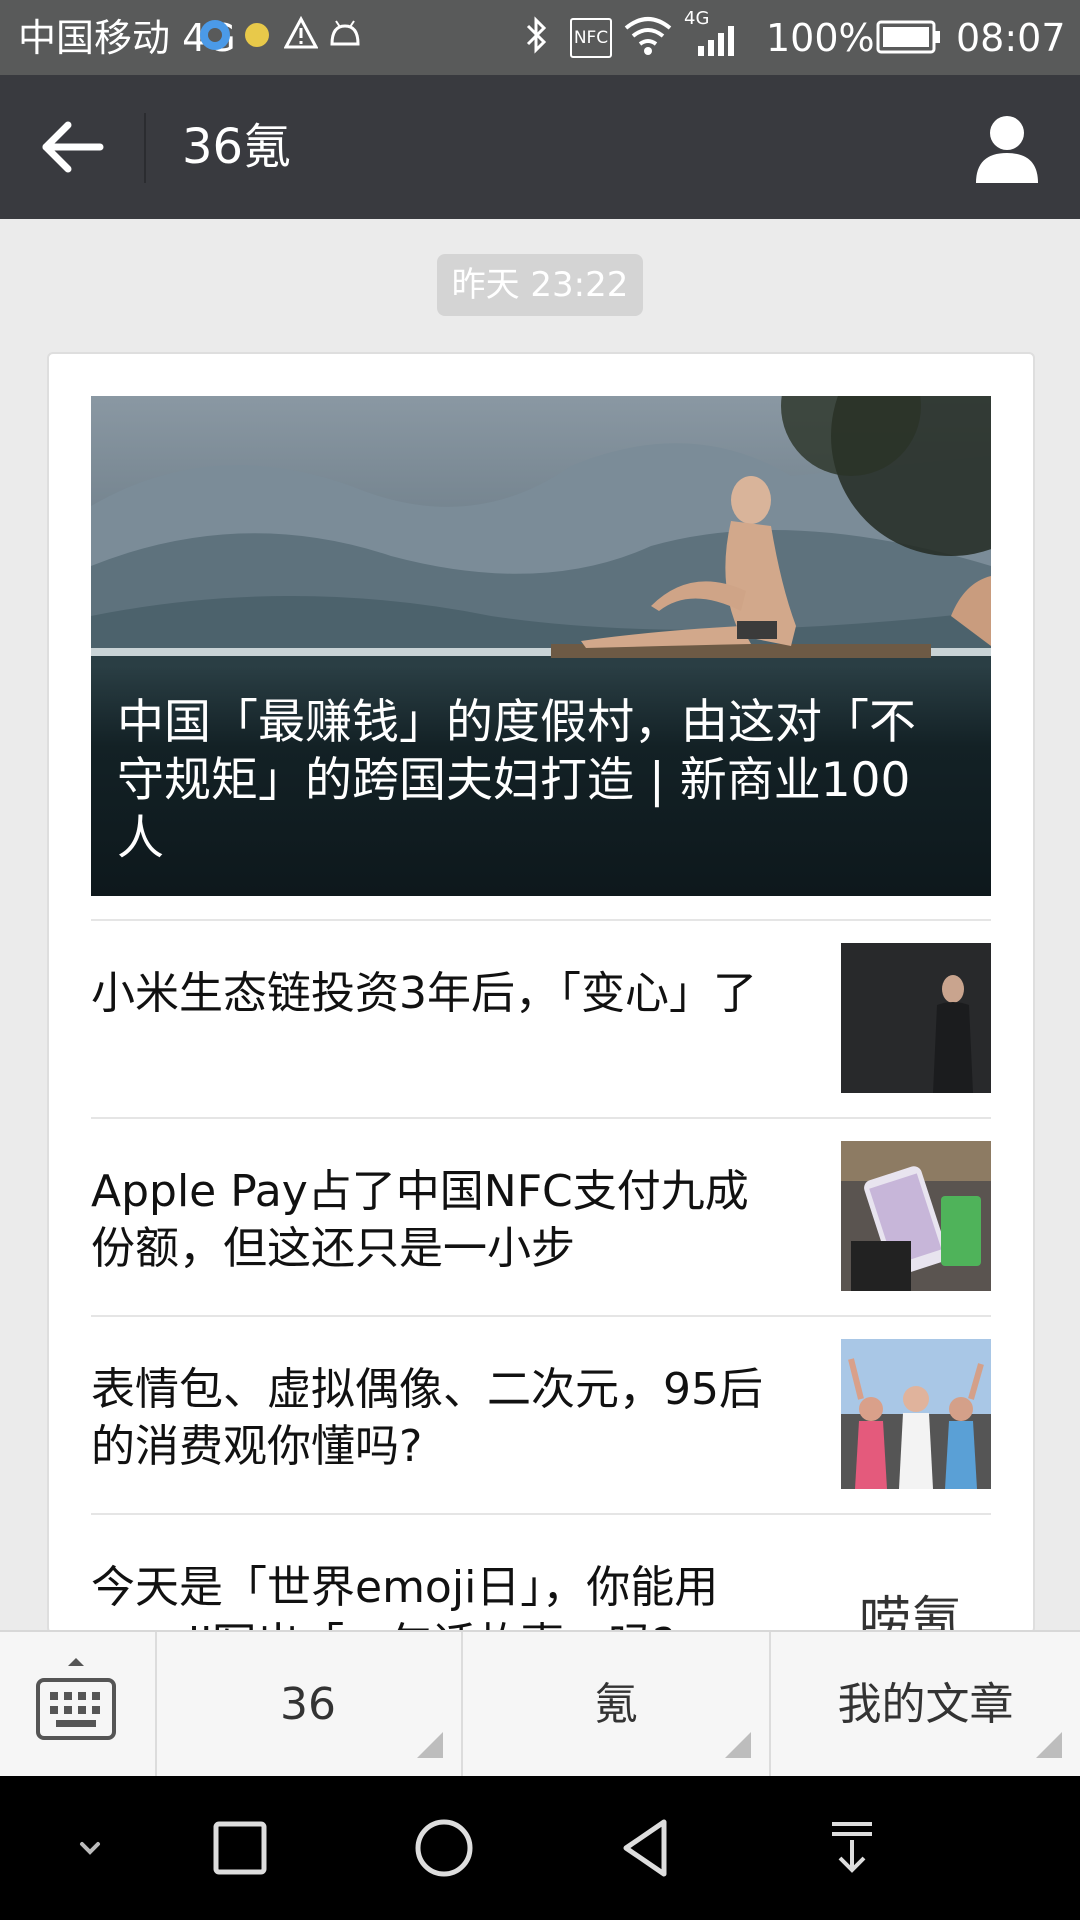 The image size is (1080, 1920). Describe the element at coordinates (516, 780) in the screenshot. I see `hero-article-title: 中国「最赚钱」的度假村，由这对「不守规矩」的跨国夫妇打造 | 新商业100人` at that location.